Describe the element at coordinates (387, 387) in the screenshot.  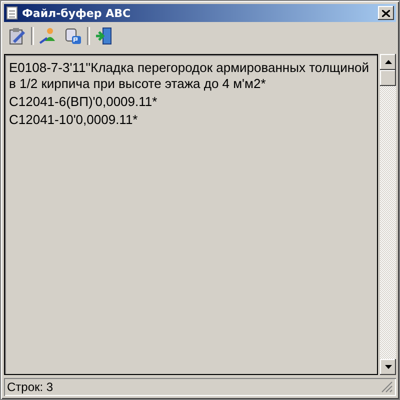
I see `resize-grip-icon` at that location.